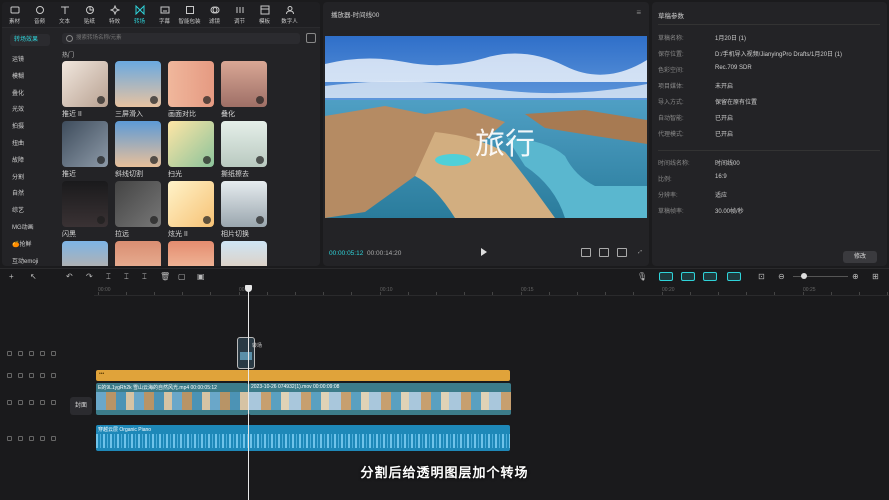  I want to click on focus-icon, so click(604, 252).